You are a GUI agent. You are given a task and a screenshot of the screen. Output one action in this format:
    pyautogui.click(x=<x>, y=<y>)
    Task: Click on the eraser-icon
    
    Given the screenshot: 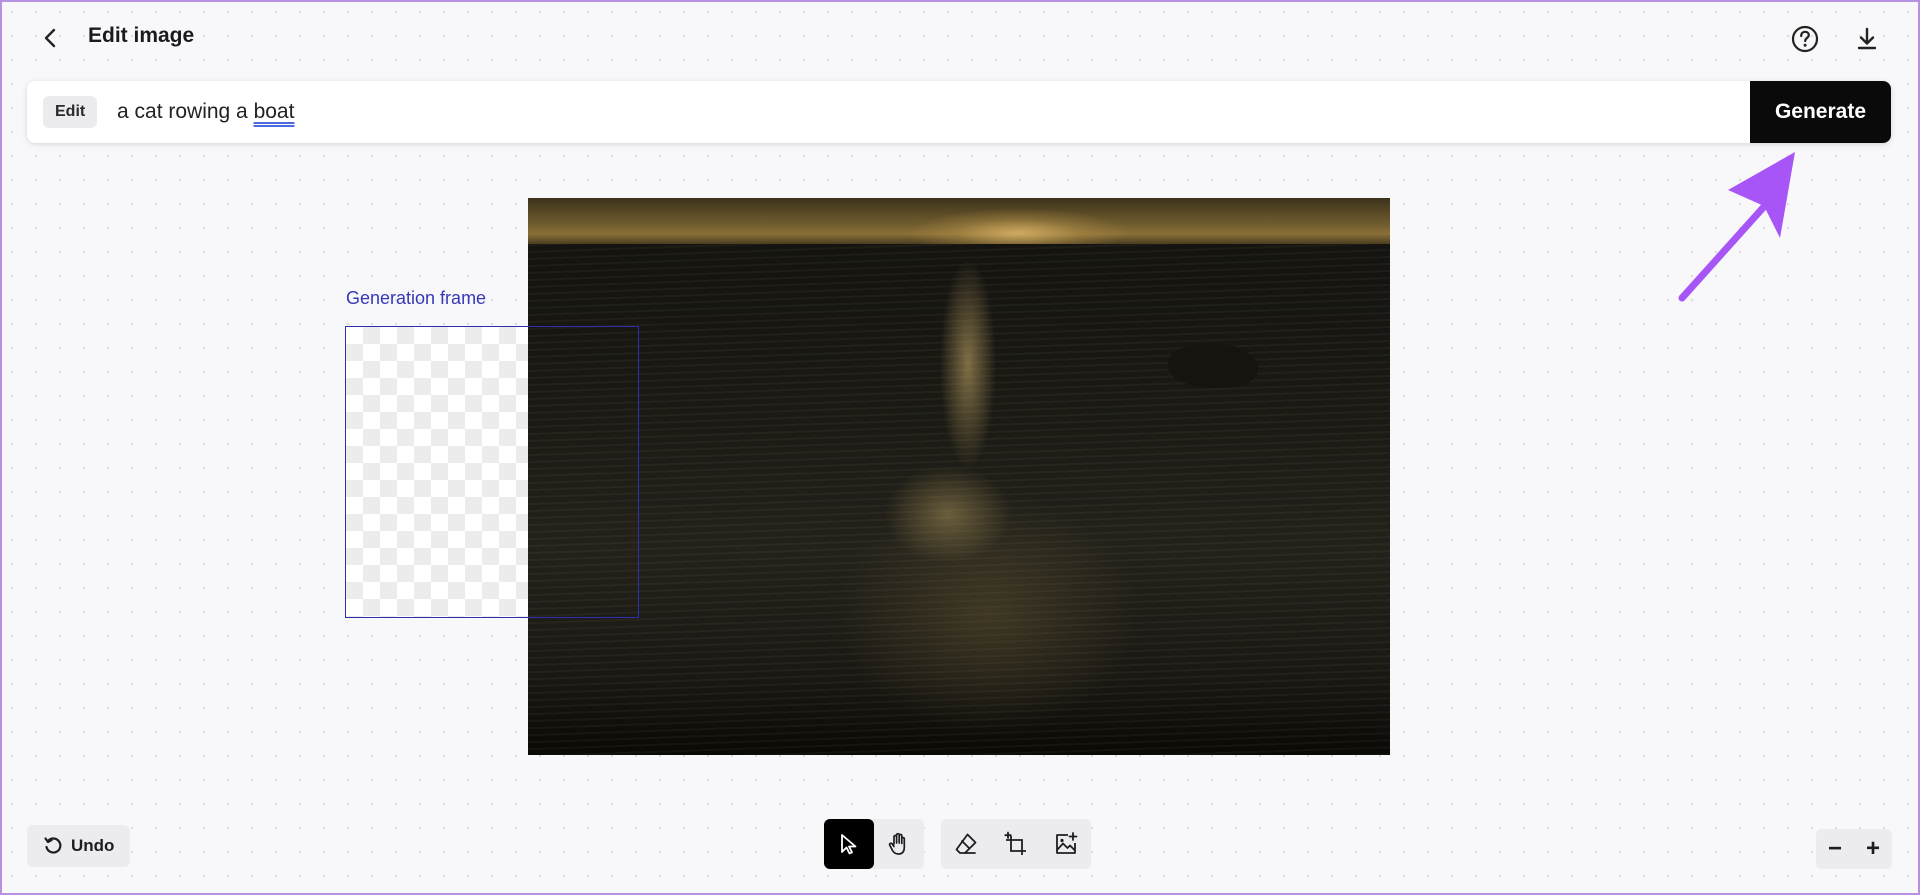 What is the action you would take?
    pyautogui.click(x=966, y=843)
    